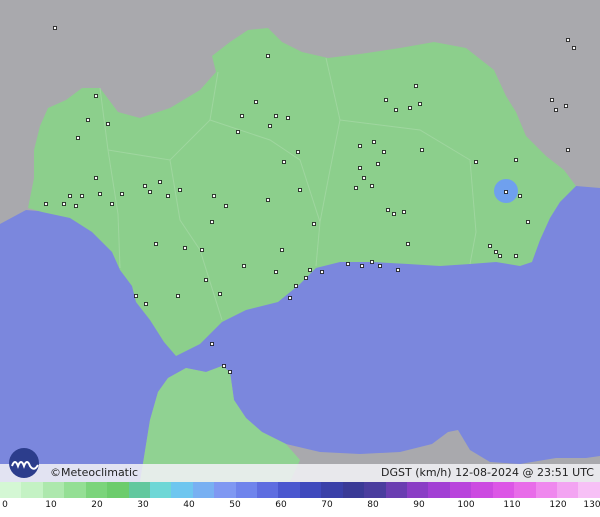  I want to click on brand-label: ©Meteoclimatic, so click(94, 472).